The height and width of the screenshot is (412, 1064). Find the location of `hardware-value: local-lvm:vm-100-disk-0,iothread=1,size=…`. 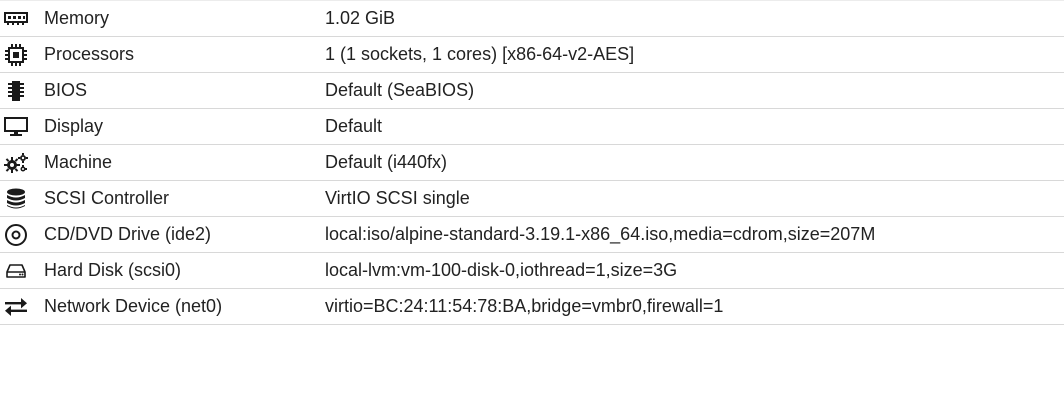

hardware-value: local-lvm:vm-100-disk-0,iothread=1,size=… is located at coordinates (501, 270).